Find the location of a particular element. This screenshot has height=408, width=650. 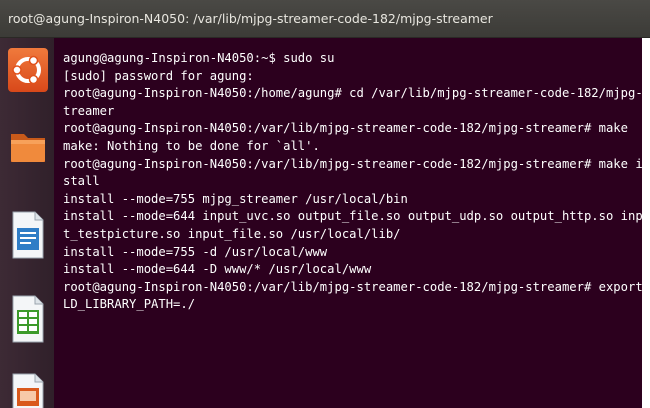

files-folder-icon is located at coordinates (28, 148).